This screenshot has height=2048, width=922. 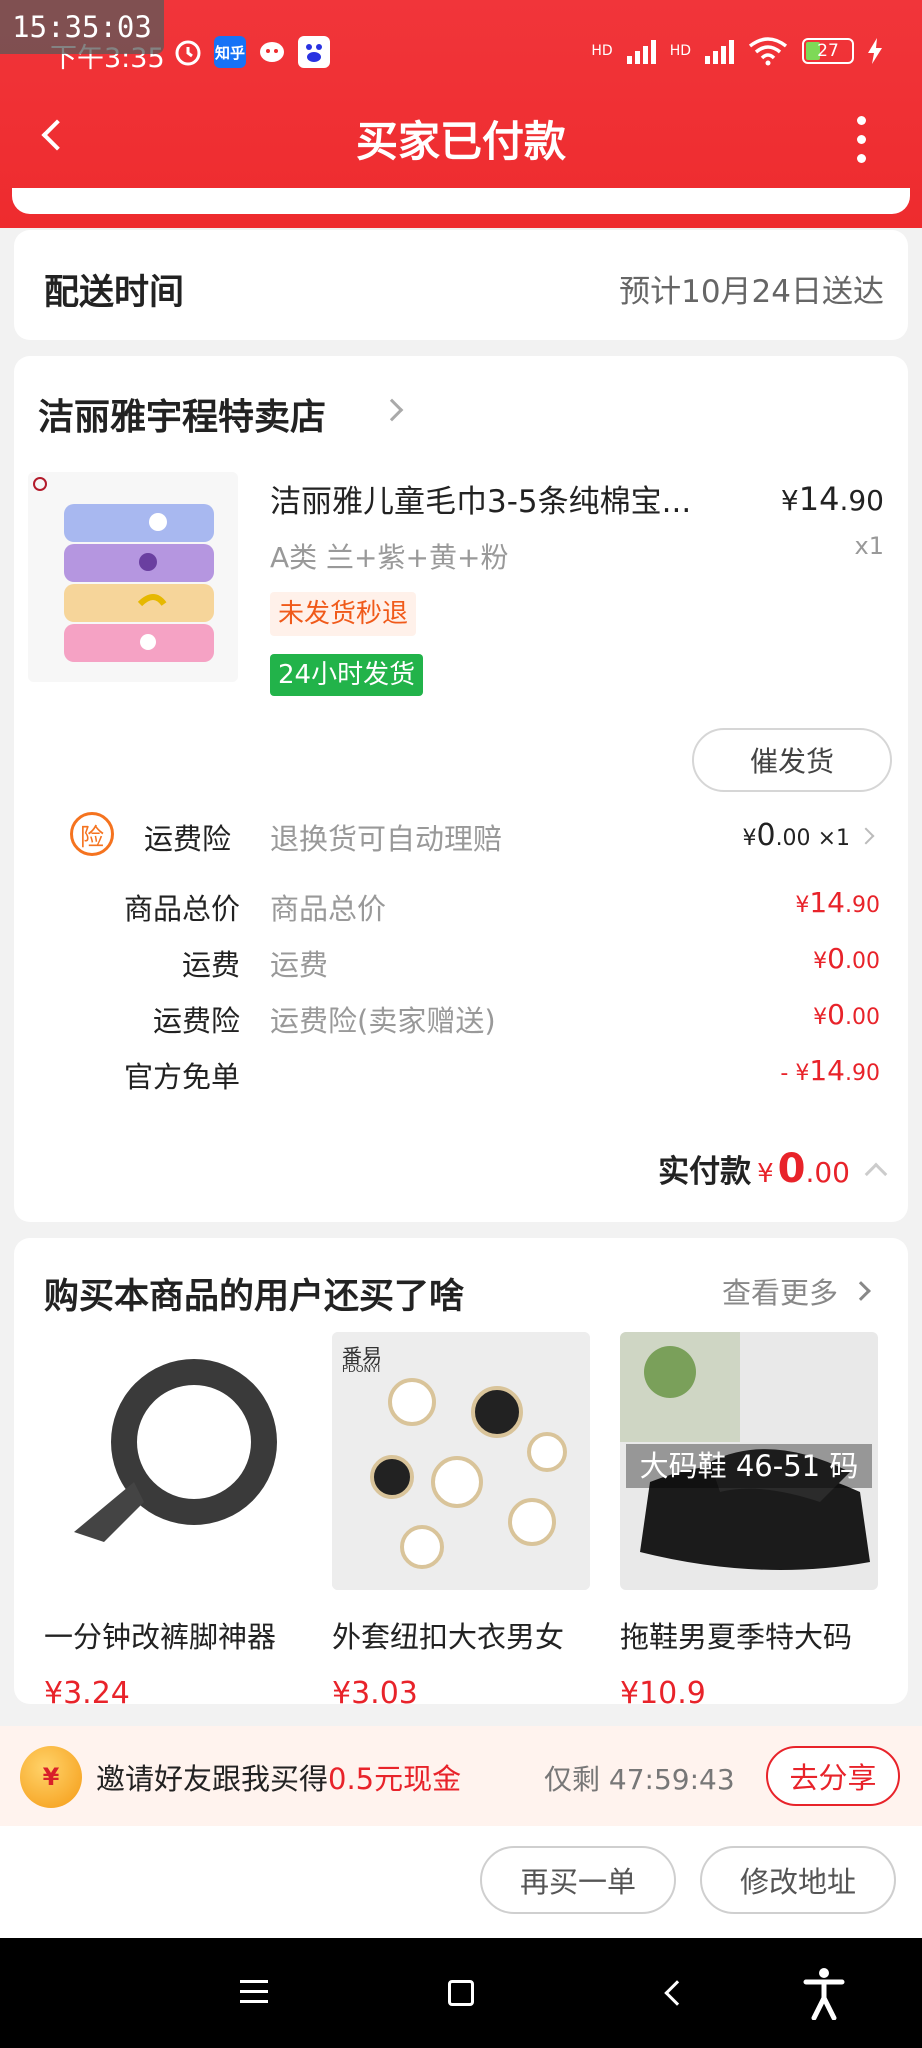 I want to click on fee-label: 运费险, so click(x=196, y=1021).